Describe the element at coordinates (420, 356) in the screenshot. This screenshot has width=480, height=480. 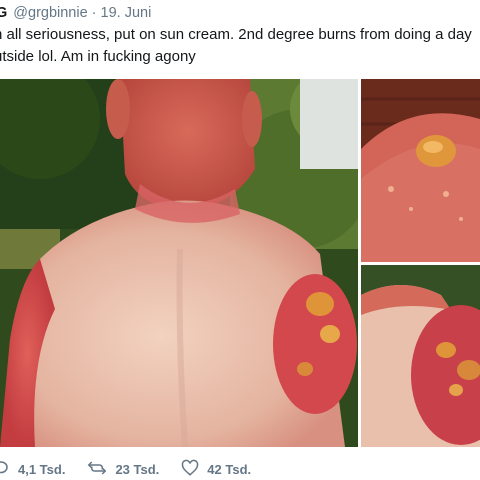
I see `photo-shoulder-burn` at that location.